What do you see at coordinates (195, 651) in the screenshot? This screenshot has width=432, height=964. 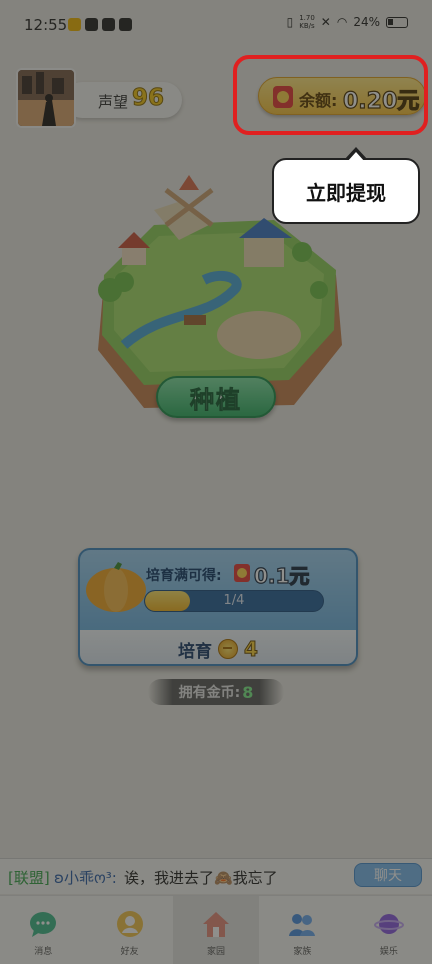 I see `cultivate-label: 培育` at bounding box center [195, 651].